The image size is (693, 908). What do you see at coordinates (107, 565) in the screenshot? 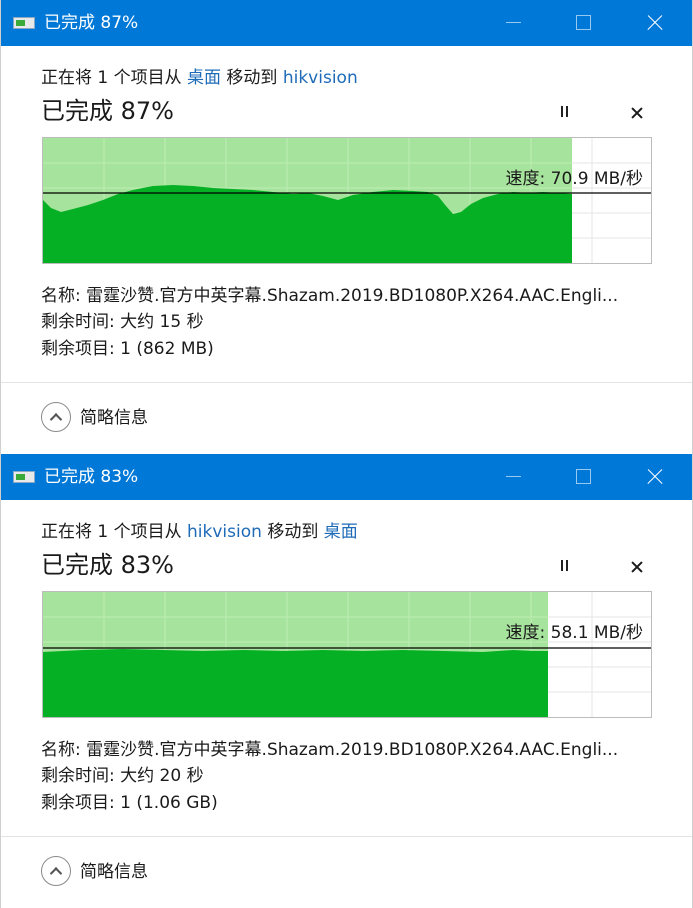
I see `progress-status: 已完成 83%` at bounding box center [107, 565].